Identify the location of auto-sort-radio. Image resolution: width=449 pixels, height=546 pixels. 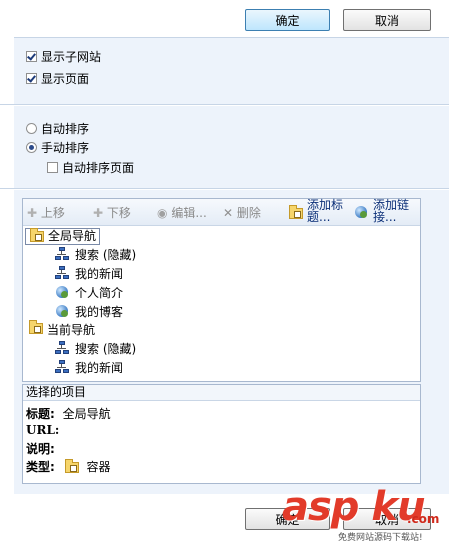
(31, 128).